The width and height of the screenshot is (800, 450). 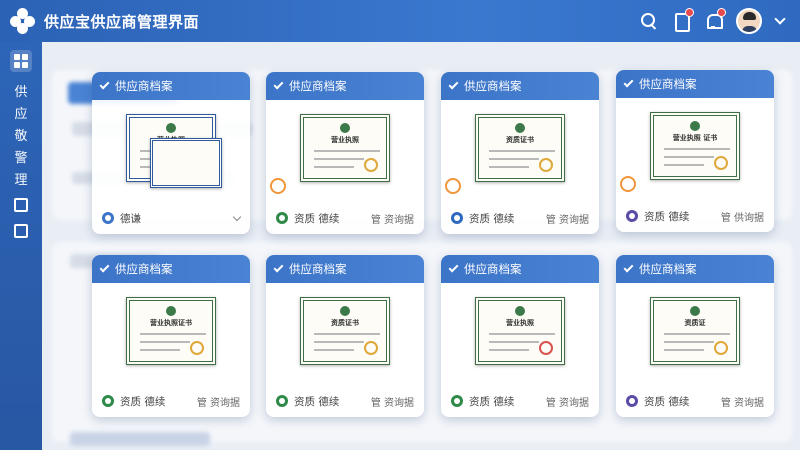 What do you see at coordinates (21, 205) in the screenshot?
I see `settings-icon` at bounding box center [21, 205].